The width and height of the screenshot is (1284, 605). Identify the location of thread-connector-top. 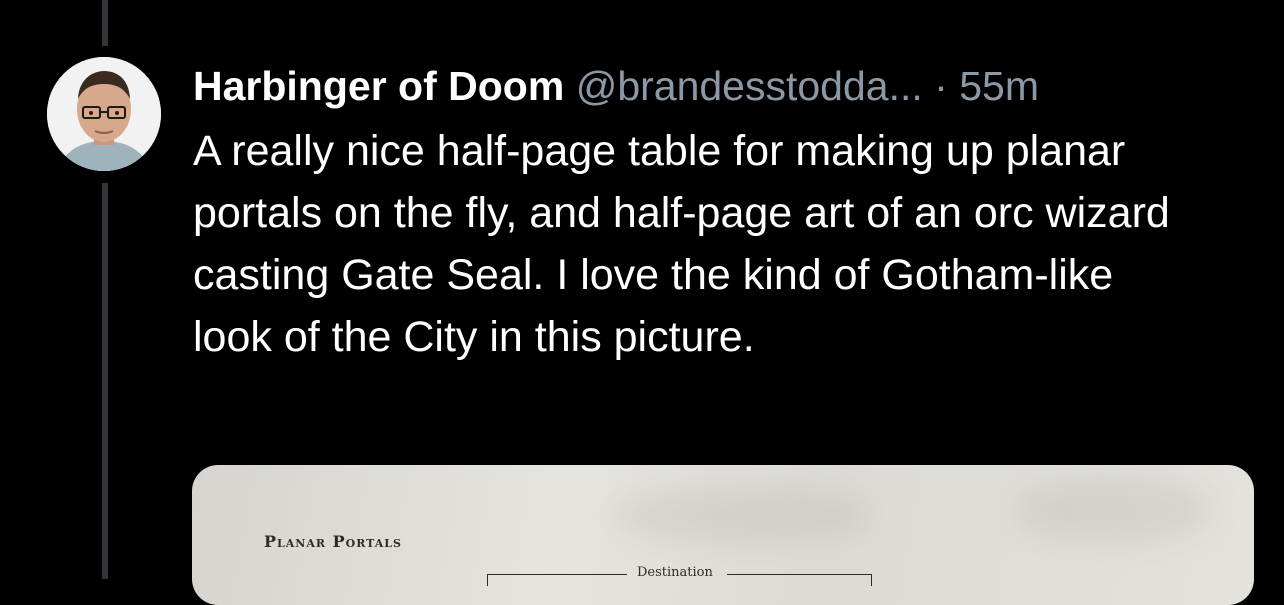
(105, 23).